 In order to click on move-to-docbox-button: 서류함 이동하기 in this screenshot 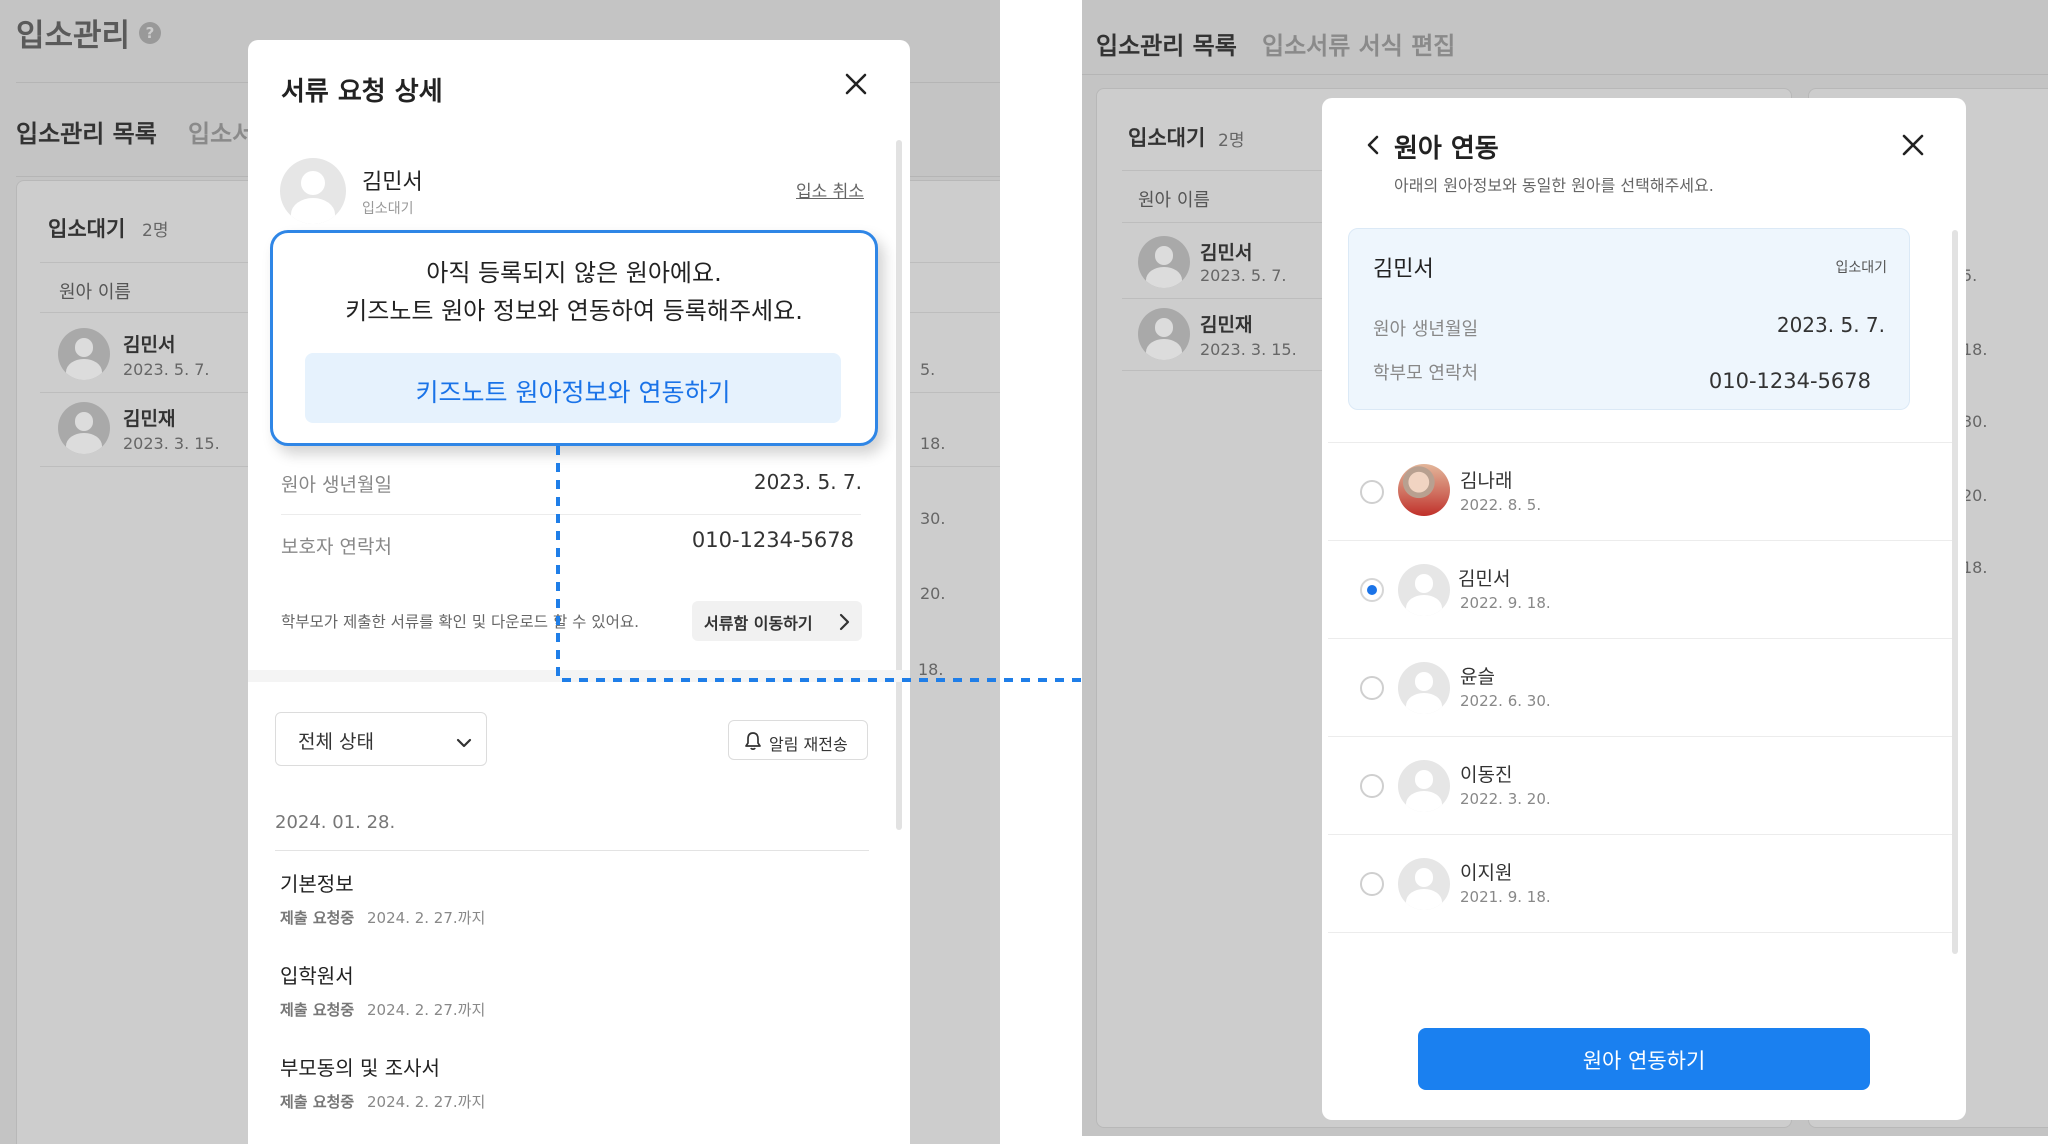, I will do `click(777, 621)`.